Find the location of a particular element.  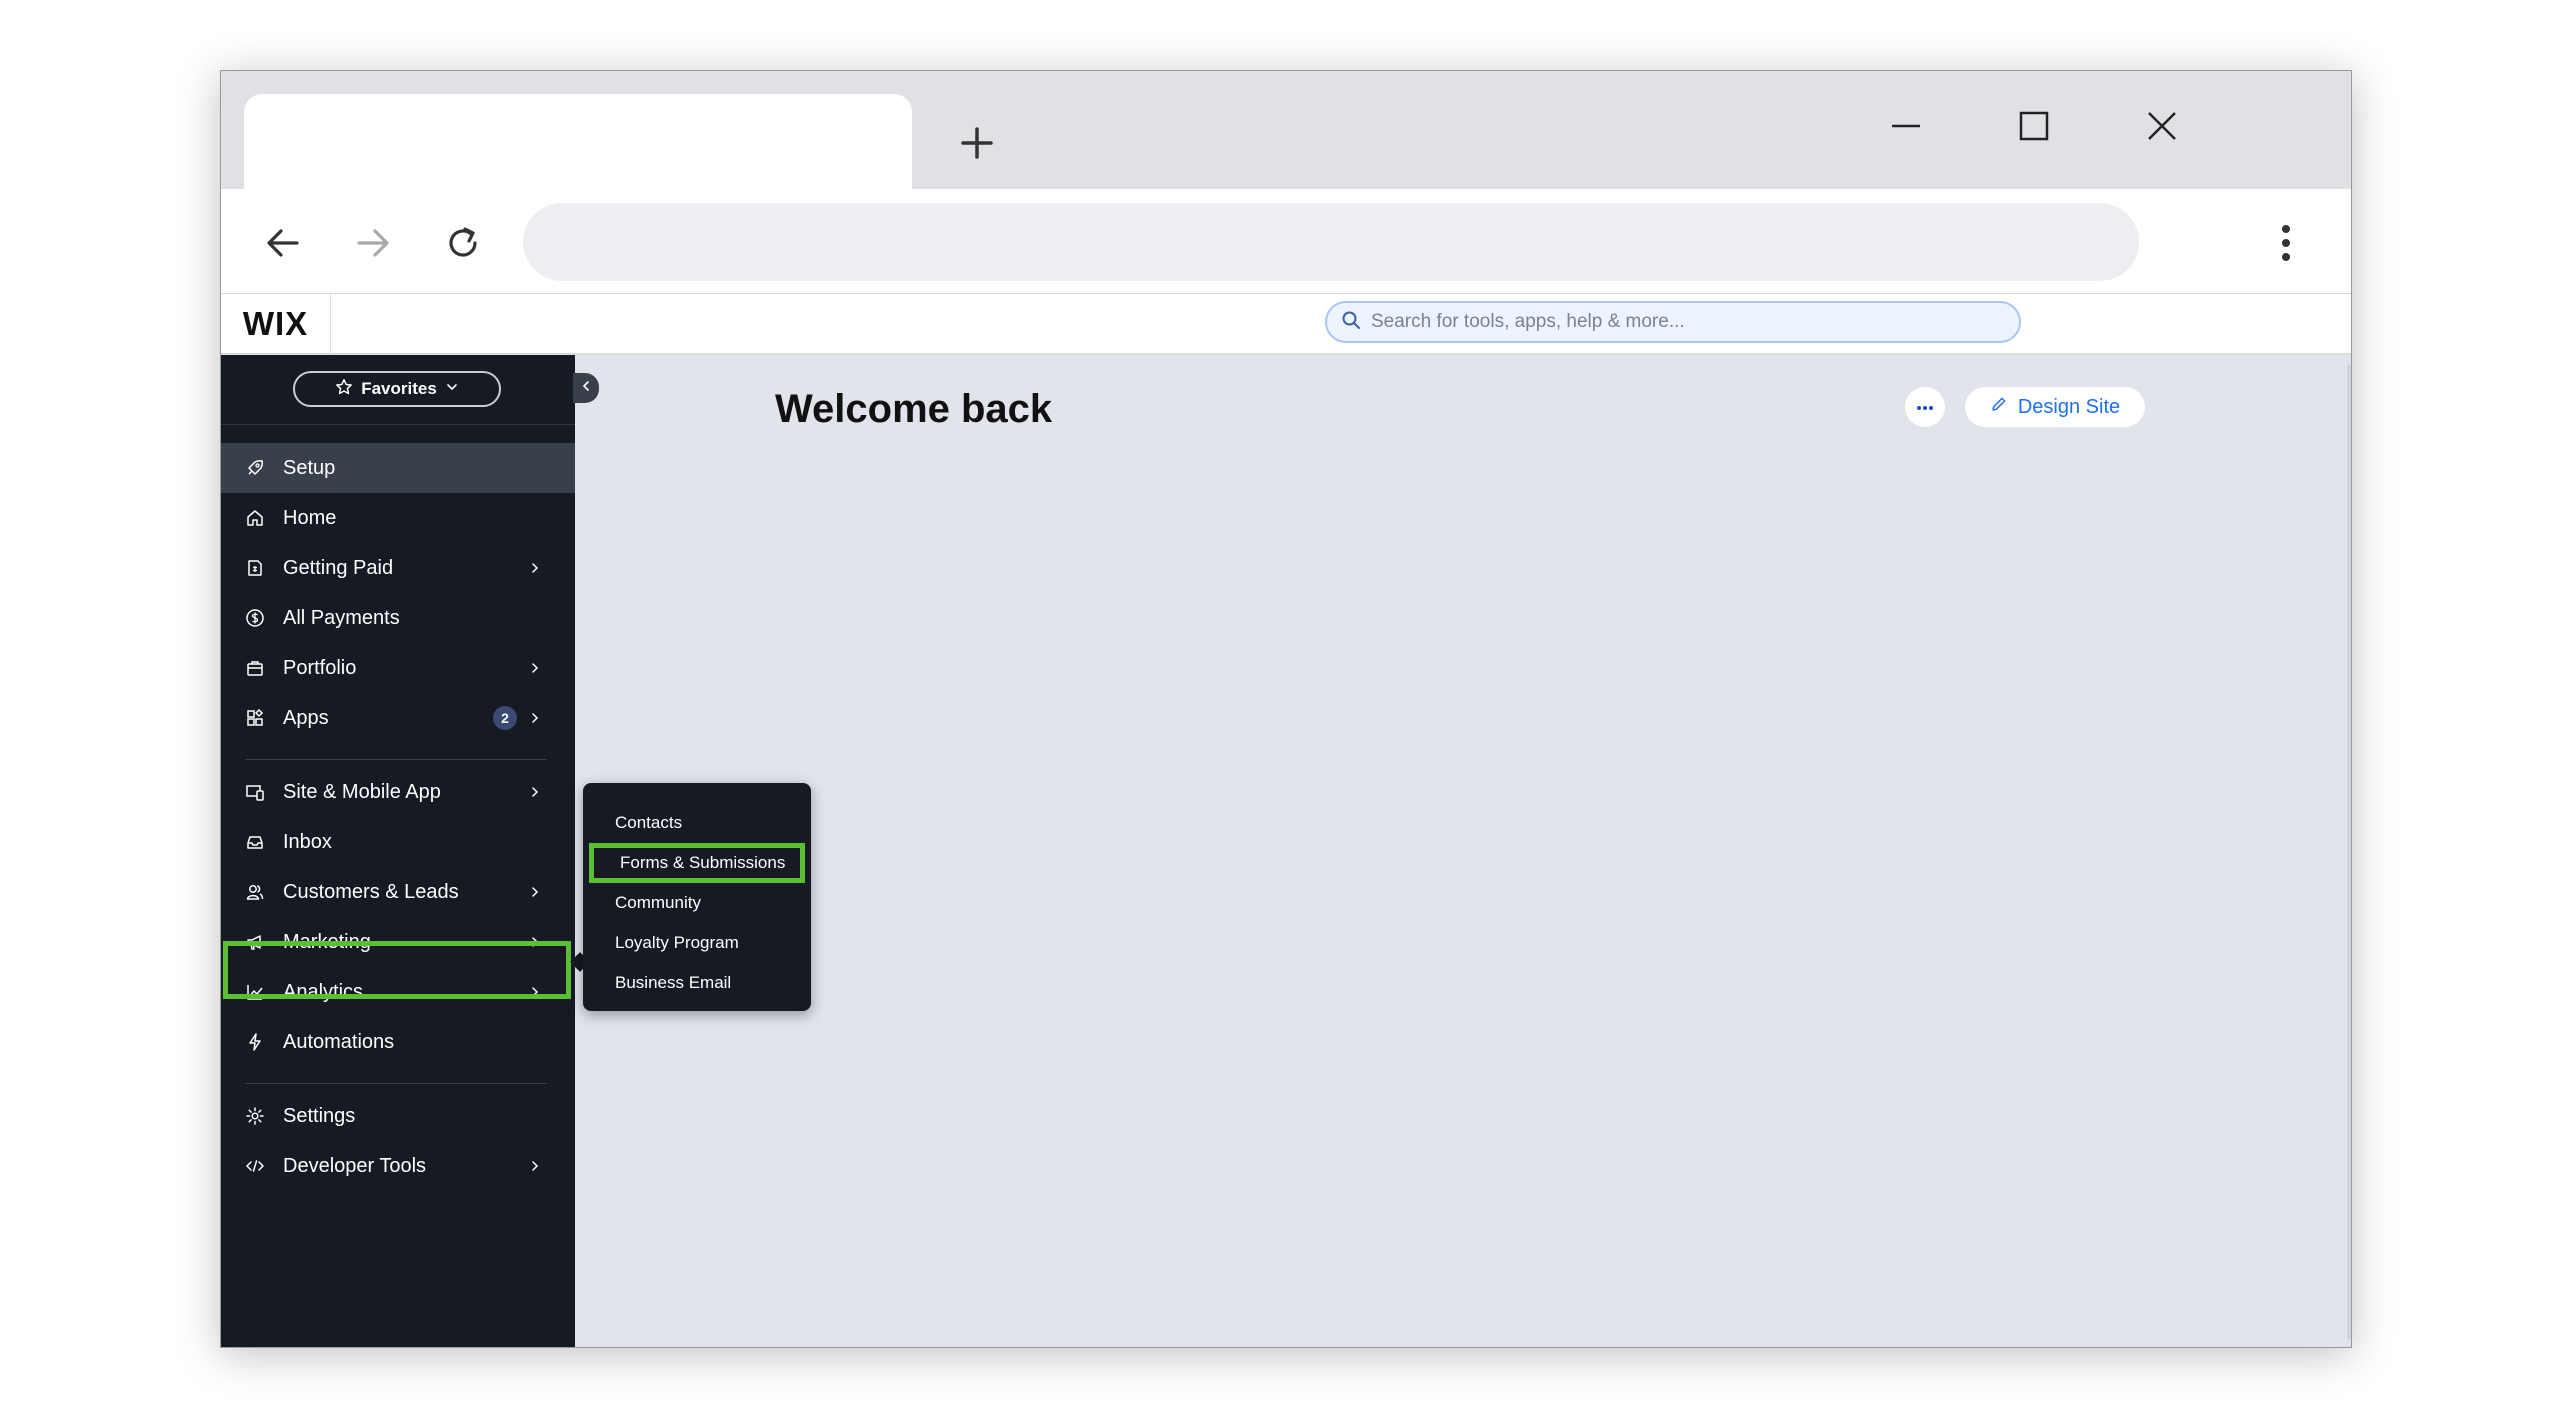

sidebar-item-label: Settings is located at coordinates (319, 1115).